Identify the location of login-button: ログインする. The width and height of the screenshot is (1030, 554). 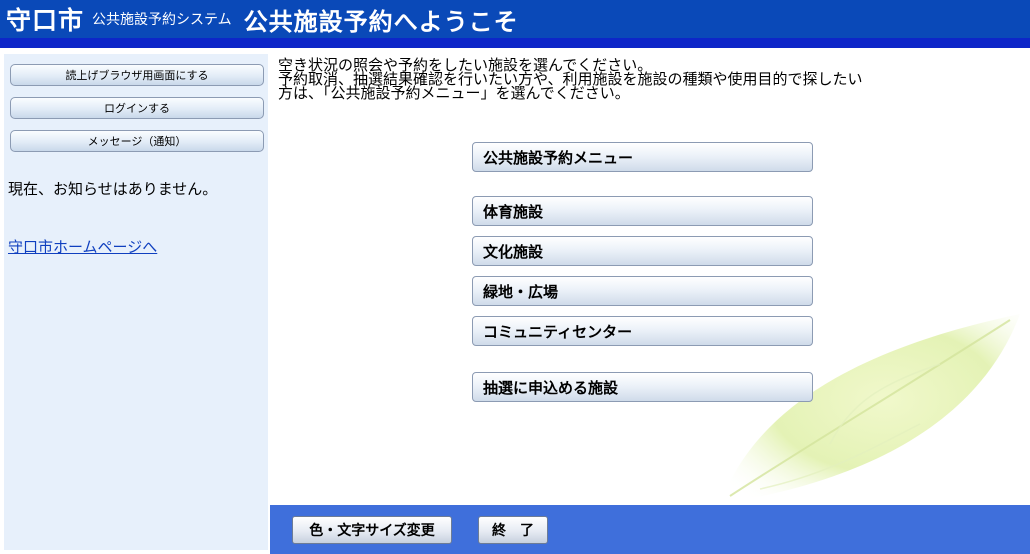
(137, 108).